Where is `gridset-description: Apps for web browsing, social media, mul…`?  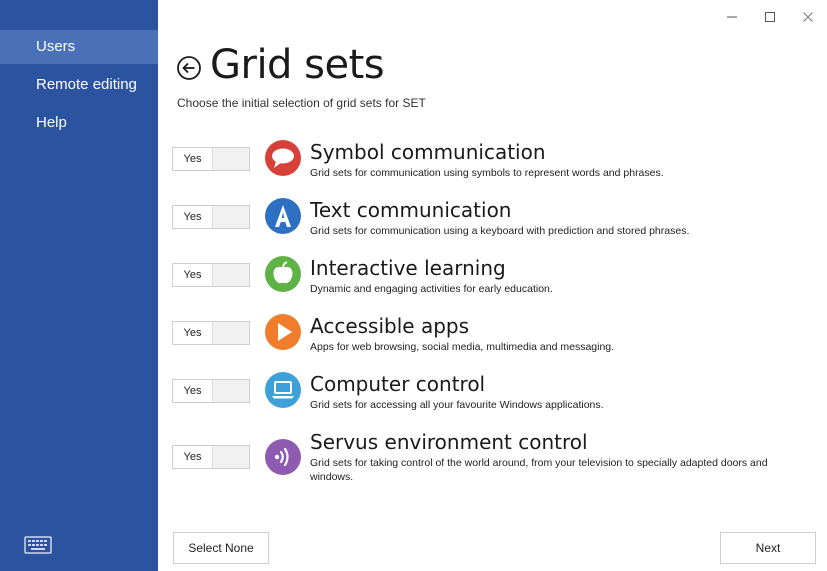 gridset-description: Apps for web browsing, social media, mul… is located at coordinates (462, 347).